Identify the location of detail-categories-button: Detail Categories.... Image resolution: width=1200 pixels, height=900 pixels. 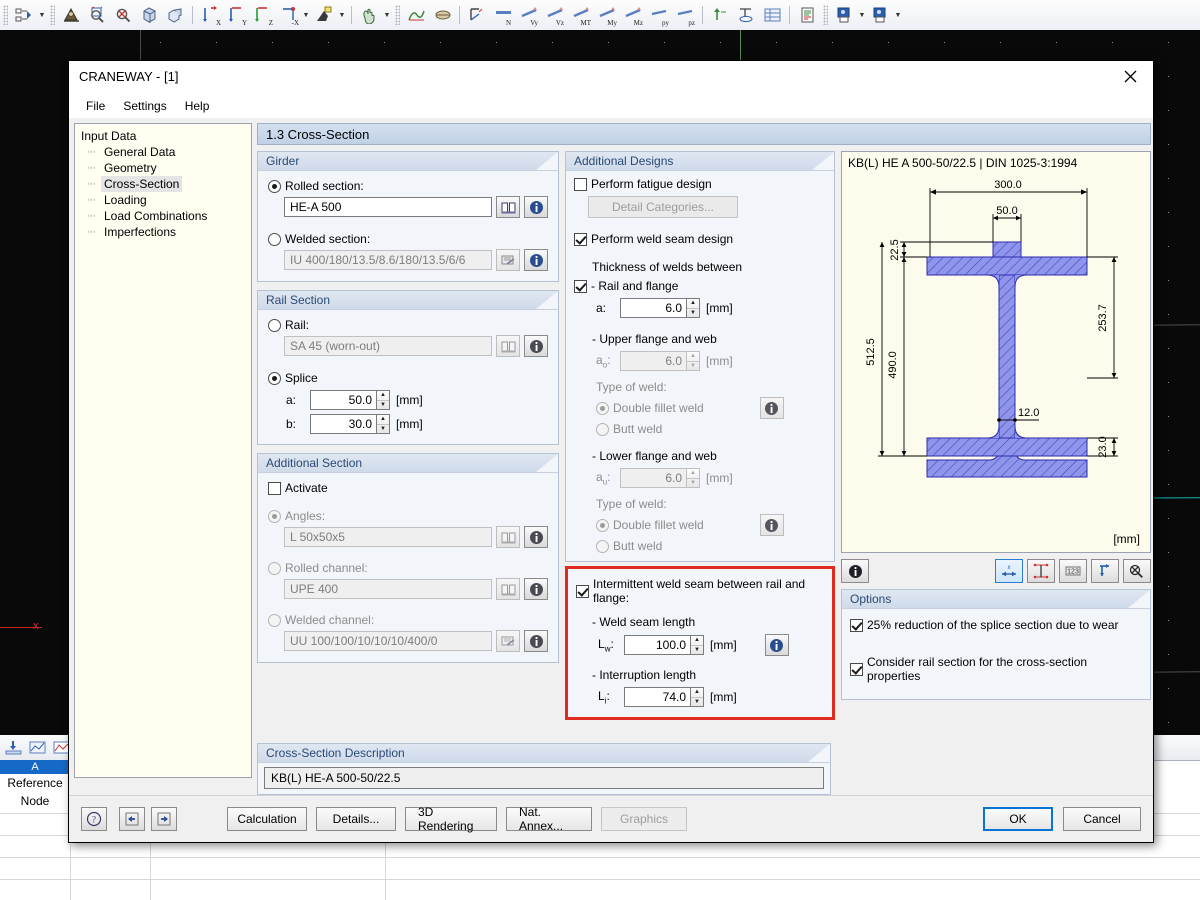
(663, 207).